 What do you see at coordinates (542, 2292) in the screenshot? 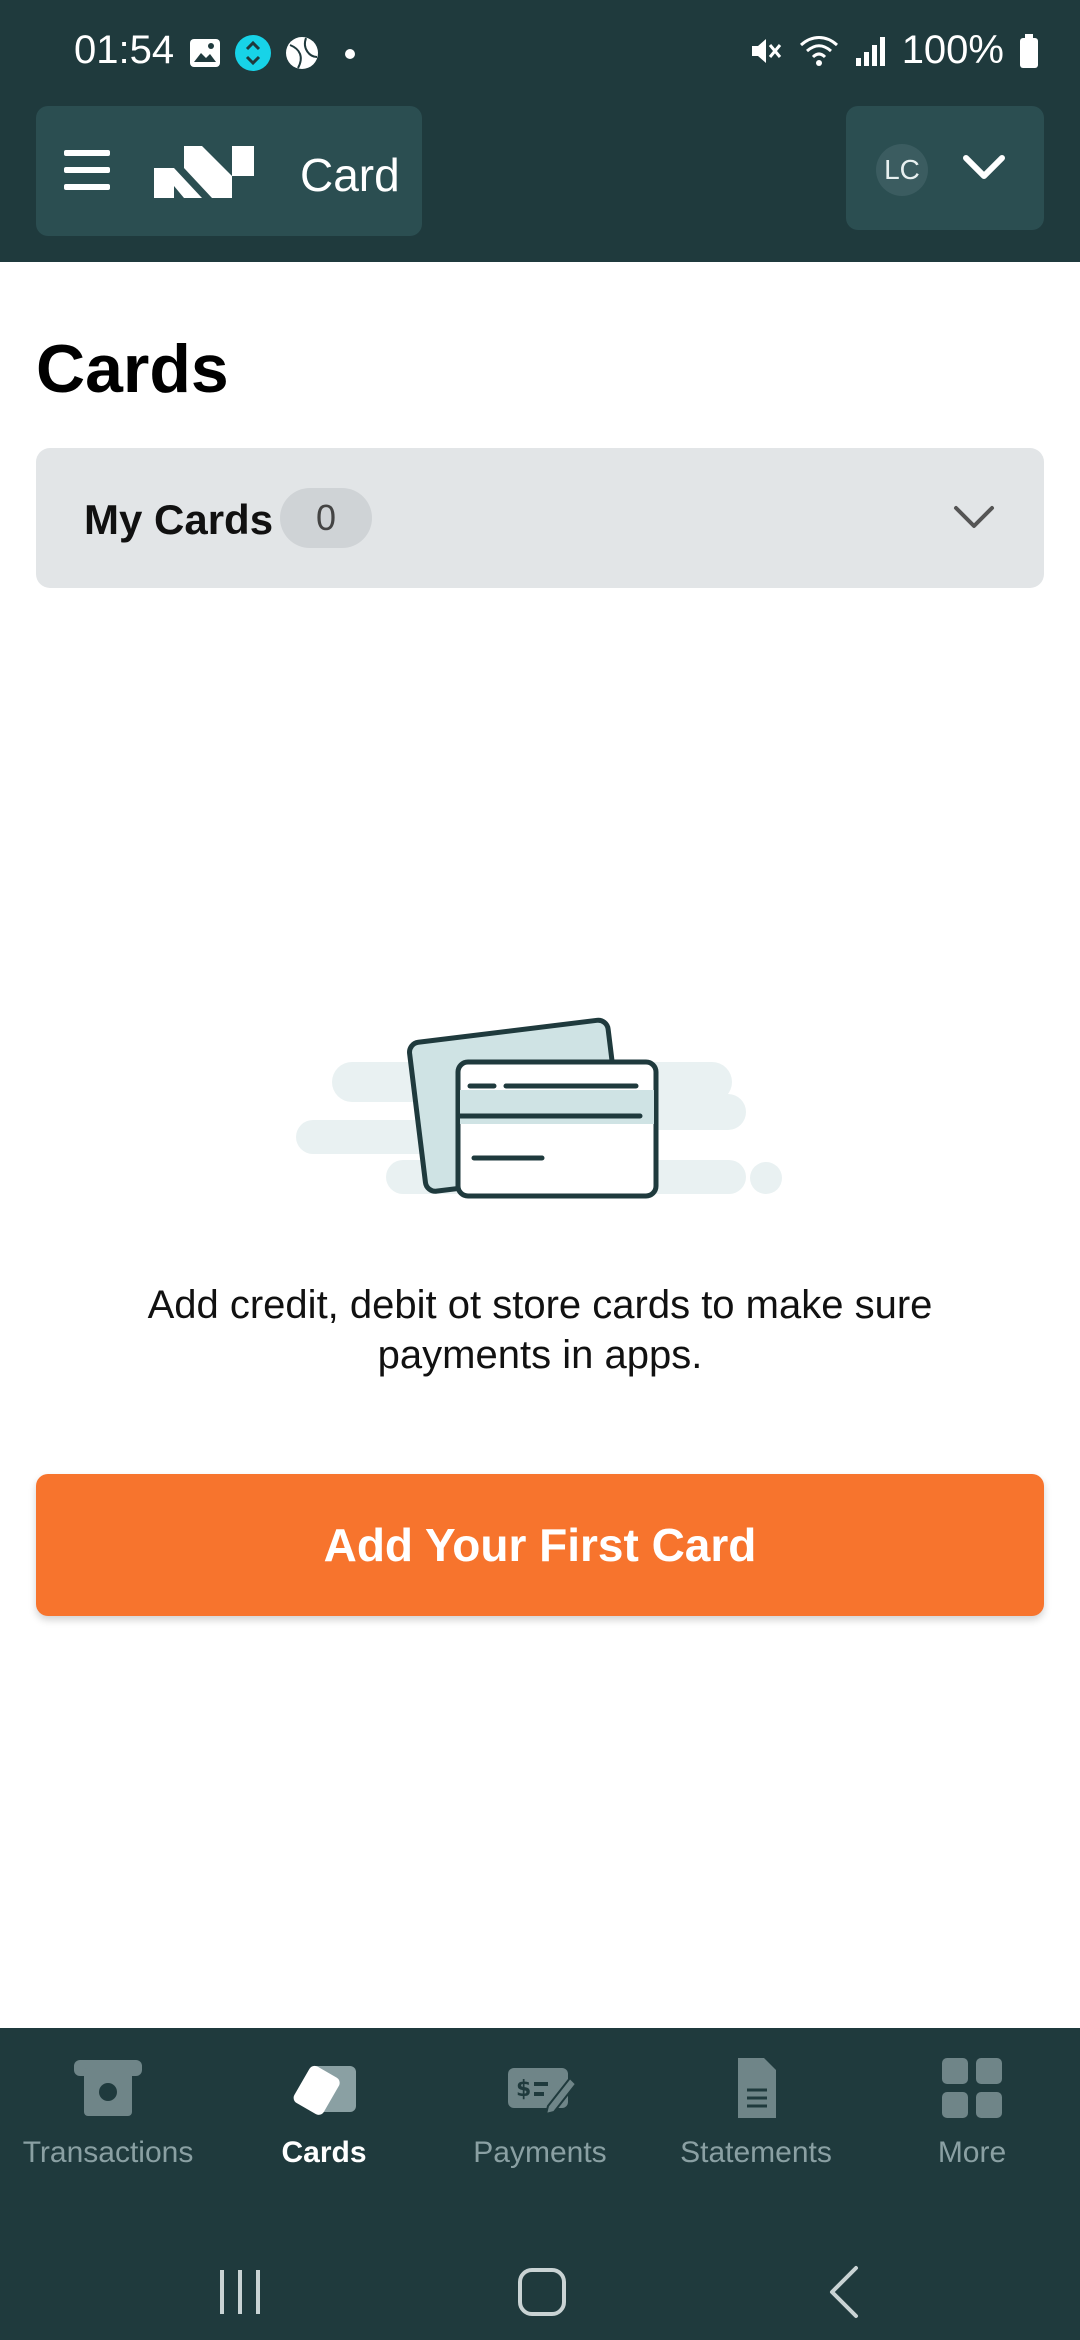
I see `home-icon` at bounding box center [542, 2292].